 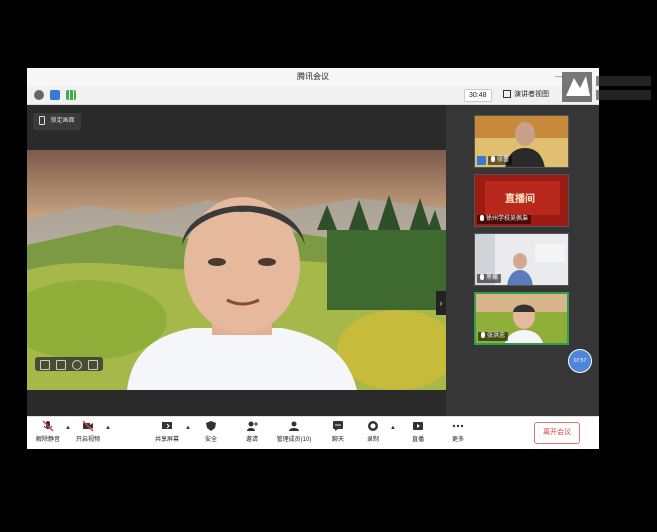 I want to click on video-options-caret: ▲, so click(x=108, y=428).